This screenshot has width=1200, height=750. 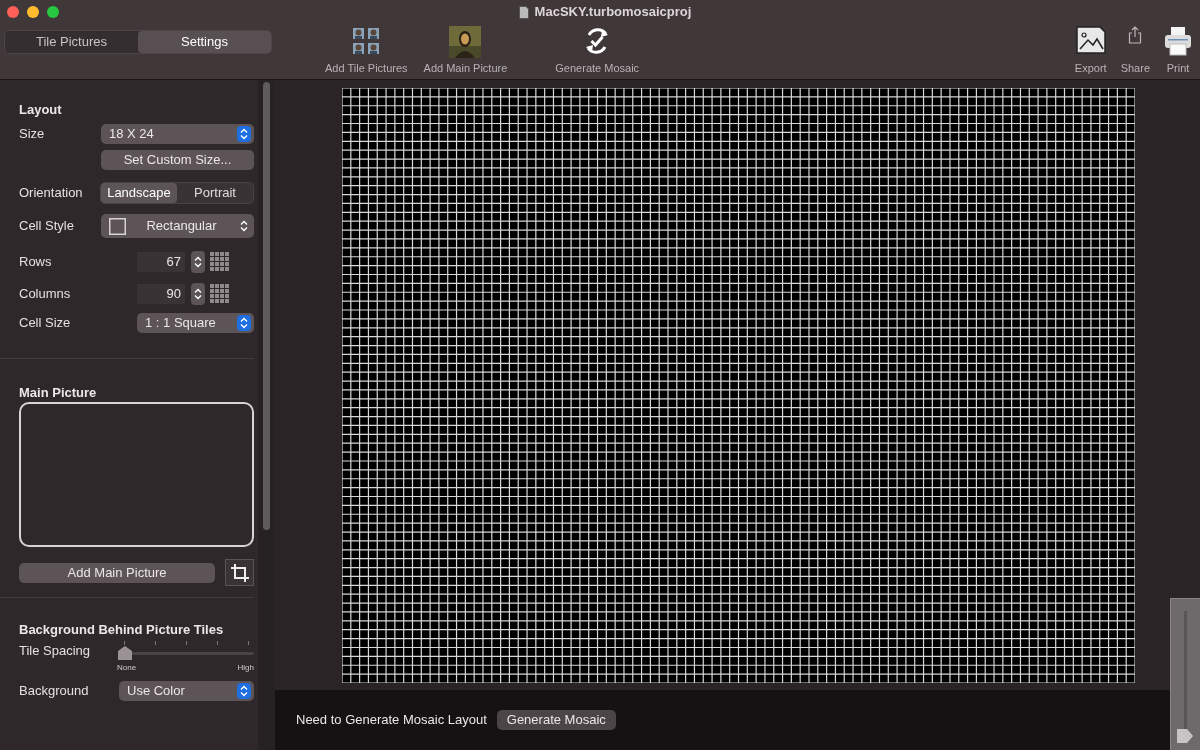 What do you see at coordinates (55, 651) in the screenshot?
I see `field-label: Tile Spacing` at bounding box center [55, 651].